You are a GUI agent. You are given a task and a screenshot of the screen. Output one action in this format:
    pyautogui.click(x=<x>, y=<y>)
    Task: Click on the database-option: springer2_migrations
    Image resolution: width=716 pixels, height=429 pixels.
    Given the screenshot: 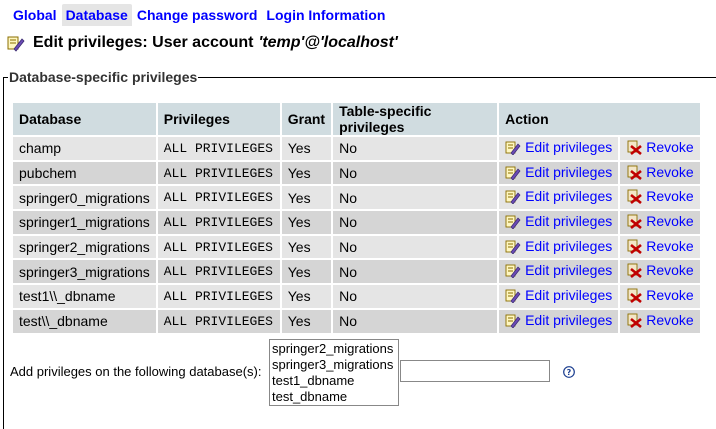 What is the action you would take?
    pyautogui.click(x=335, y=349)
    